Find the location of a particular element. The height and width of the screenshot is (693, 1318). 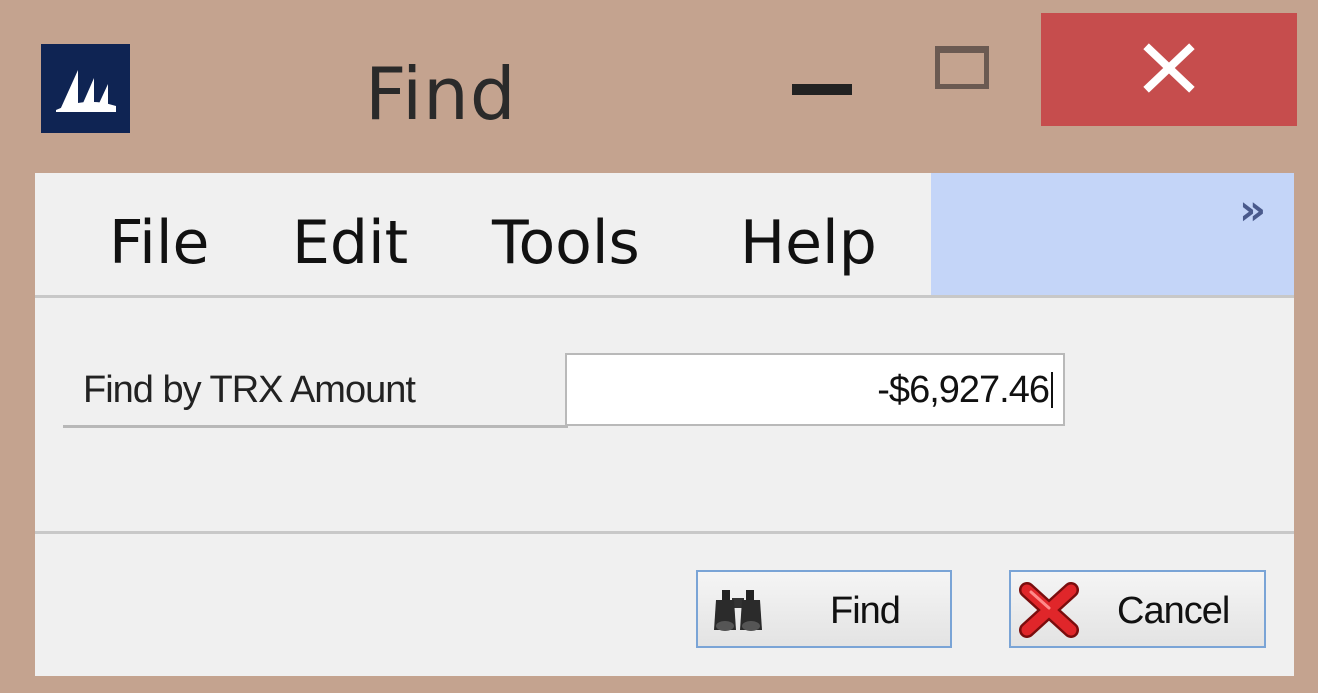

trx-amount-input: -$6,927.46 is located at coordinates (815, 389).